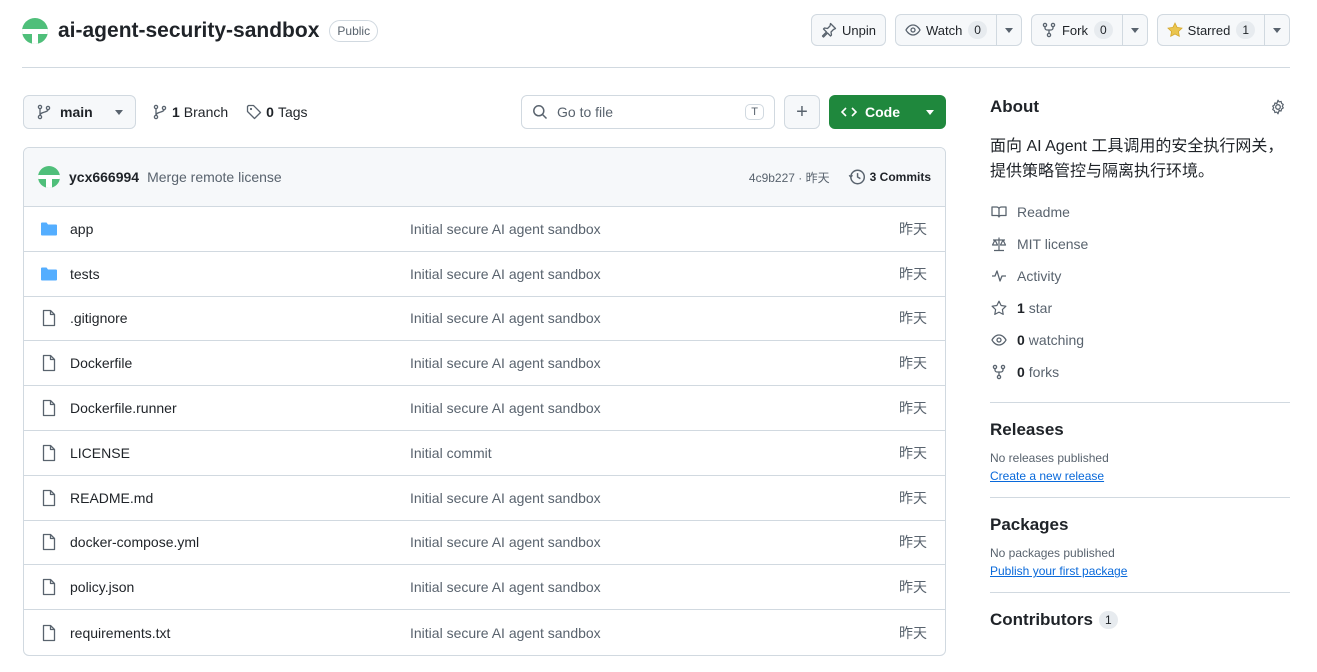 The width and height of the screenshot is (1317, 672). I want to click on packages-title: Packages, so click(1140, 525).